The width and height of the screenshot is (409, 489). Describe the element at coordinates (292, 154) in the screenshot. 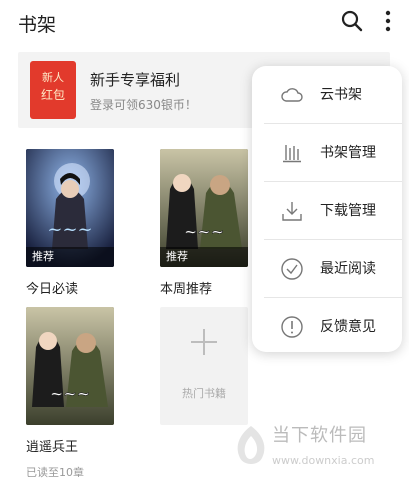

I see `bookshelf-manage-icon` at that location.